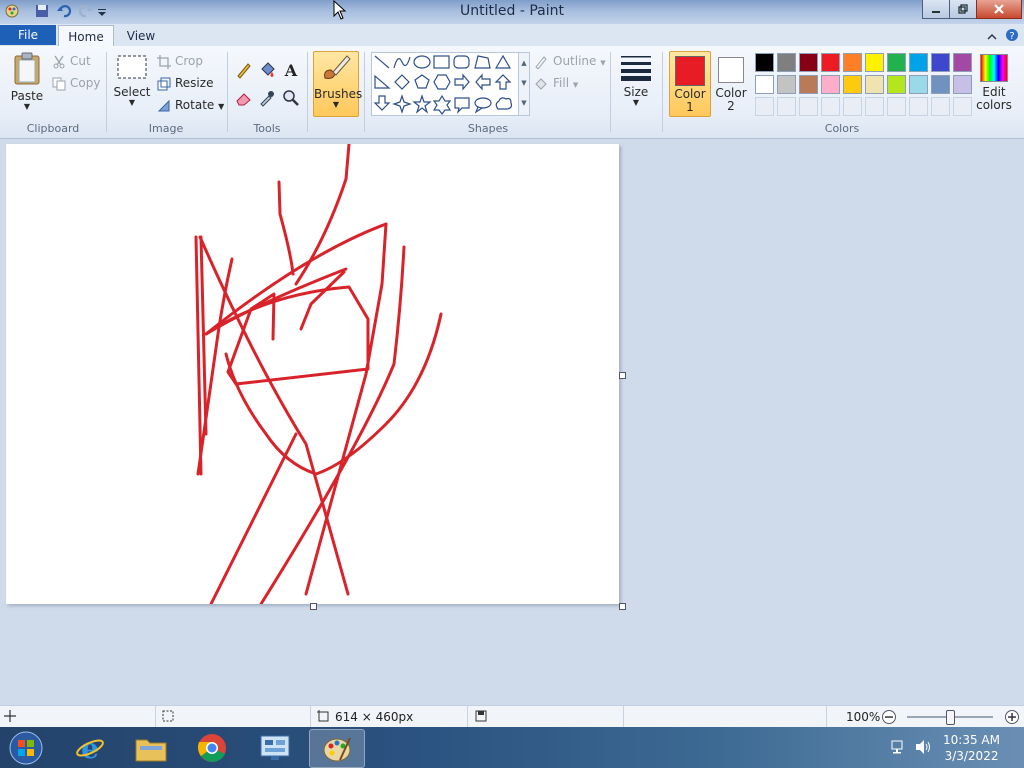 This screenshot has width=1024, height=768. I want to click on taskbar-file-explorer, so click(151, 747).